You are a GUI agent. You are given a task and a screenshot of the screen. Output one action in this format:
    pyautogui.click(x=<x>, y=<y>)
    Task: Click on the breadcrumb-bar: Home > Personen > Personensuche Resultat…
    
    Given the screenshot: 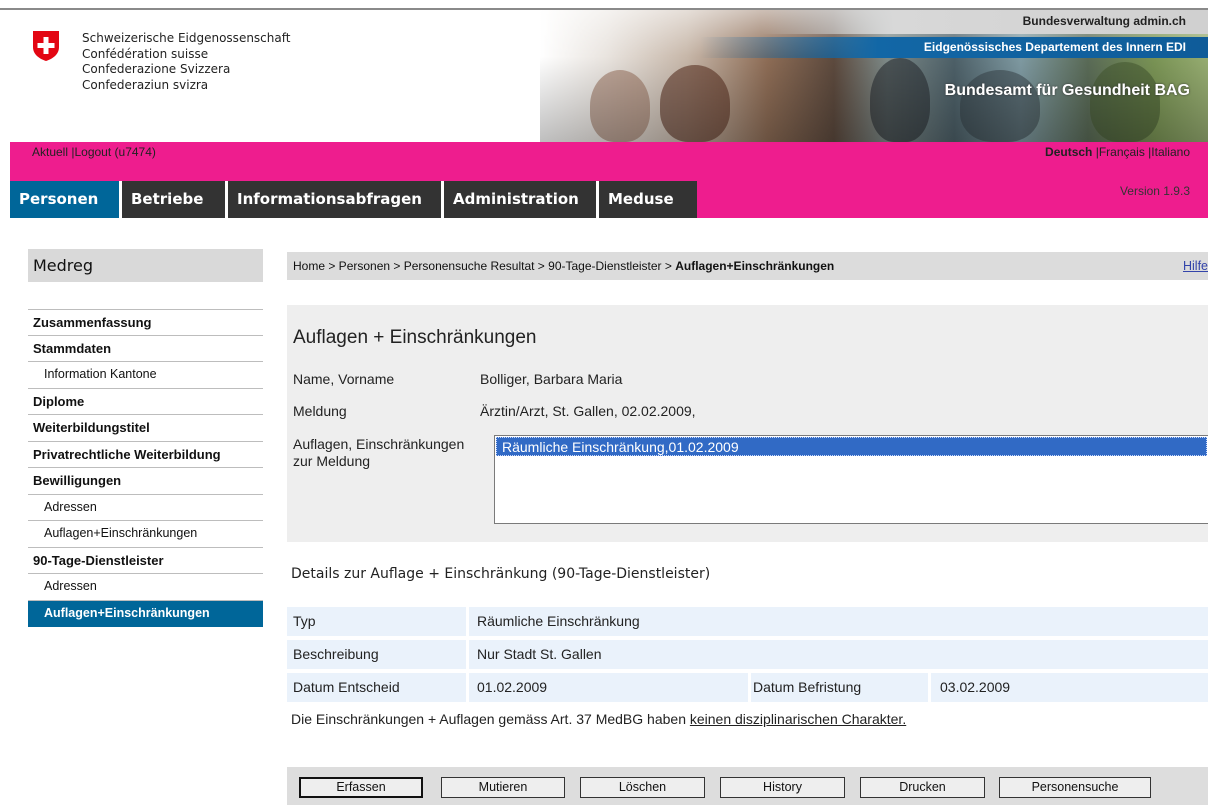 What is the action you would take?
    pyautogui.click(x=747, y=266)
    